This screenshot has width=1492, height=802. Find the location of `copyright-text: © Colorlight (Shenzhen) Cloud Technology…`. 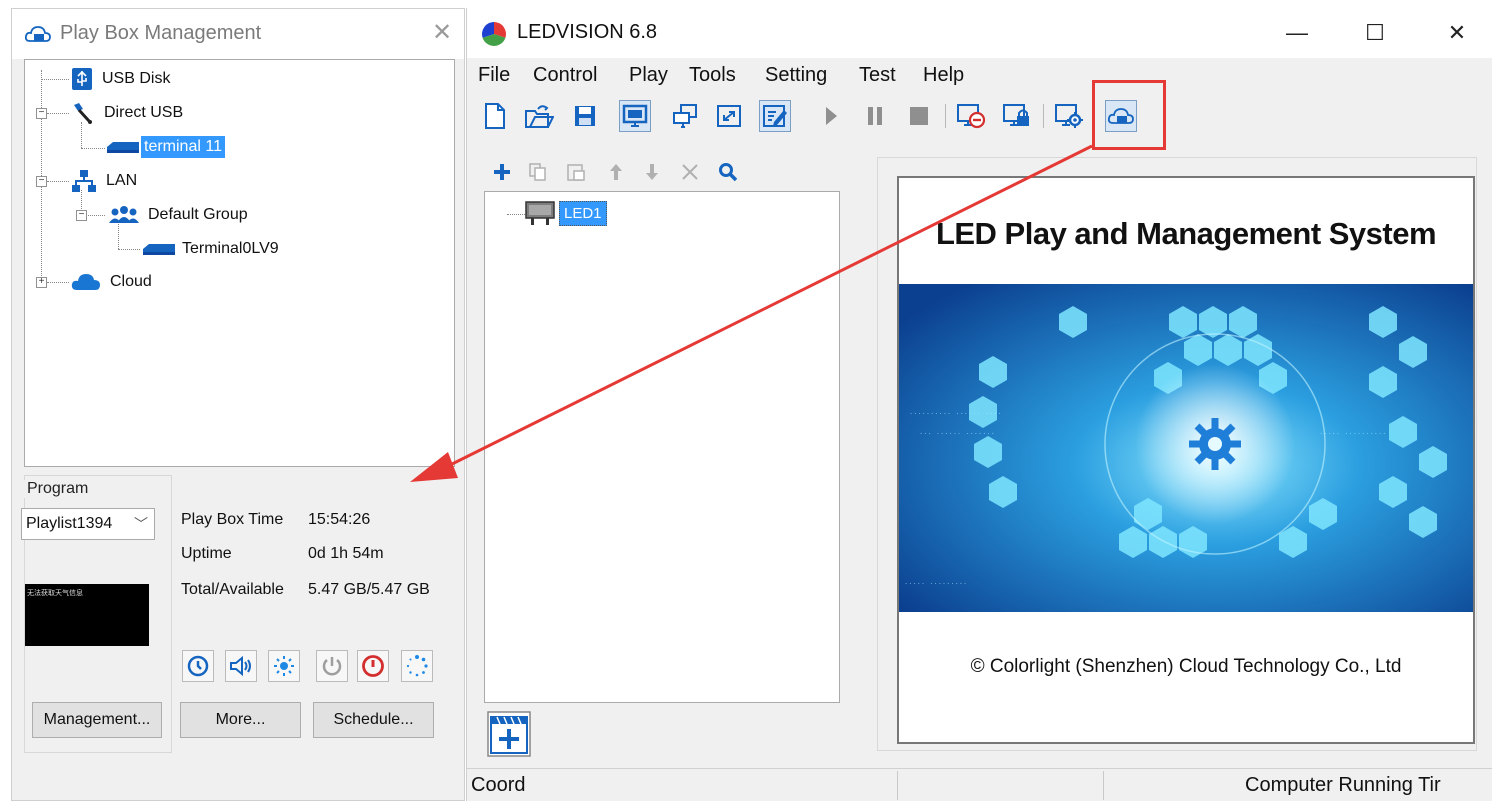

copyright-text: © Colorlight (Shenzhen) Cloud Technology… is located at coordinates (1186, 666).